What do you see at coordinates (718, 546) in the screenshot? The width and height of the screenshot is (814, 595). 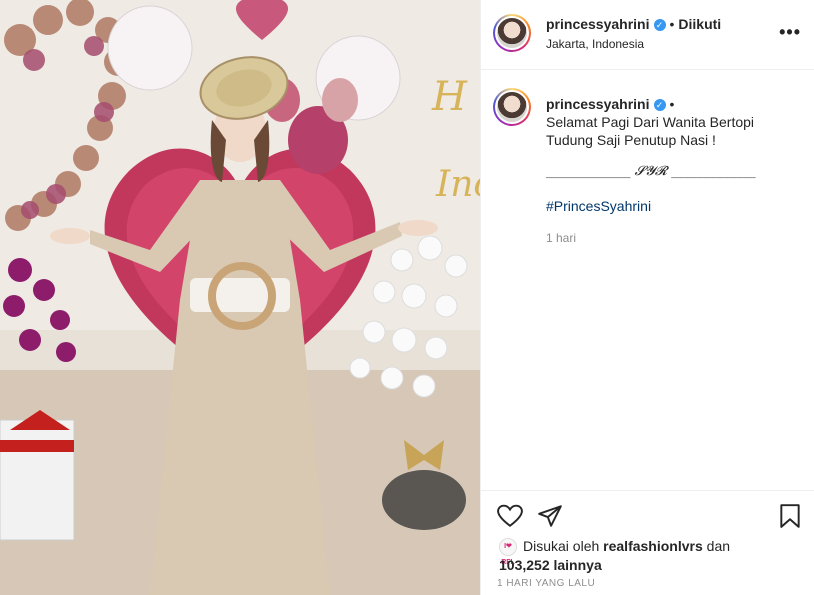 I see `liked-by-and: dan` at bounding box center [718, 546].